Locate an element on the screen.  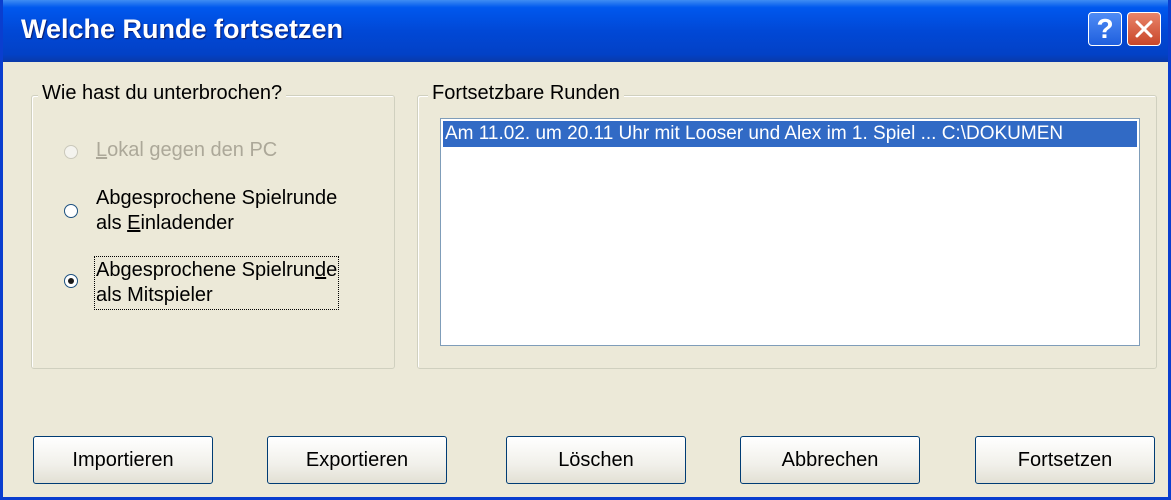
interruption-group-legend: Wie hast du unterbrochen? is located at coordinates (162, 93).